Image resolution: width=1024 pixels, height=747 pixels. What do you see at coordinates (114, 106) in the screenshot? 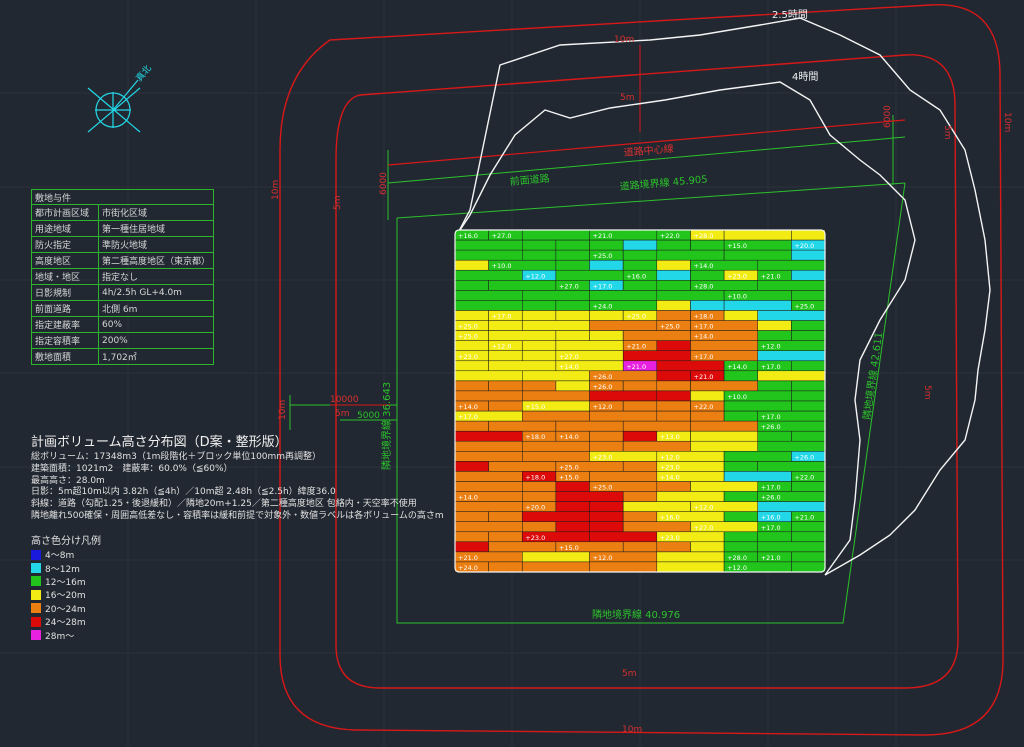
I see `north-arrow` at bounding box center [114, 106].